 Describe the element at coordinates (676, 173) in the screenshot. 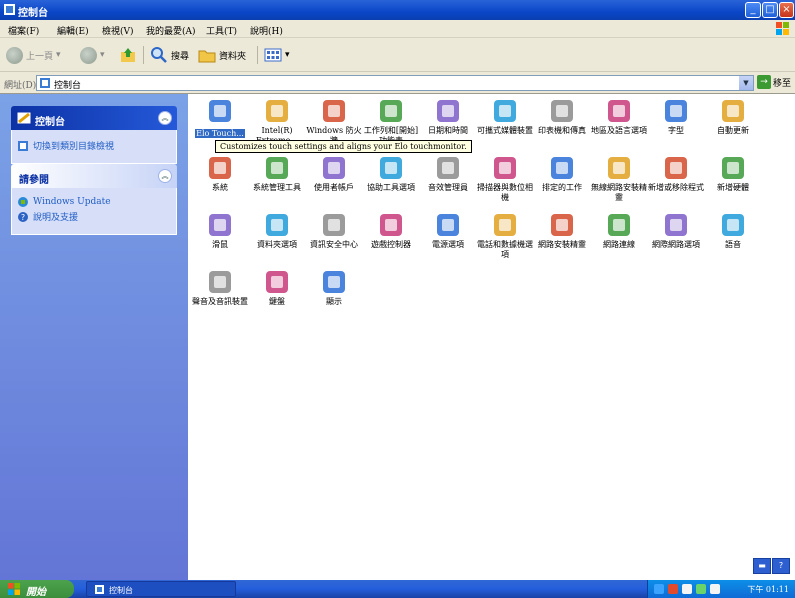

I see `control-panel-item: 新增或移除程式` at that location.